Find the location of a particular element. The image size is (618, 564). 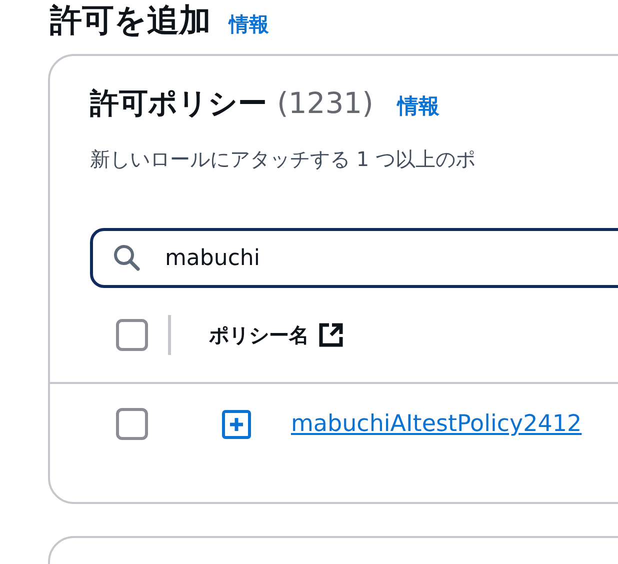

external-link-icon is located at coordinates (331, 335).